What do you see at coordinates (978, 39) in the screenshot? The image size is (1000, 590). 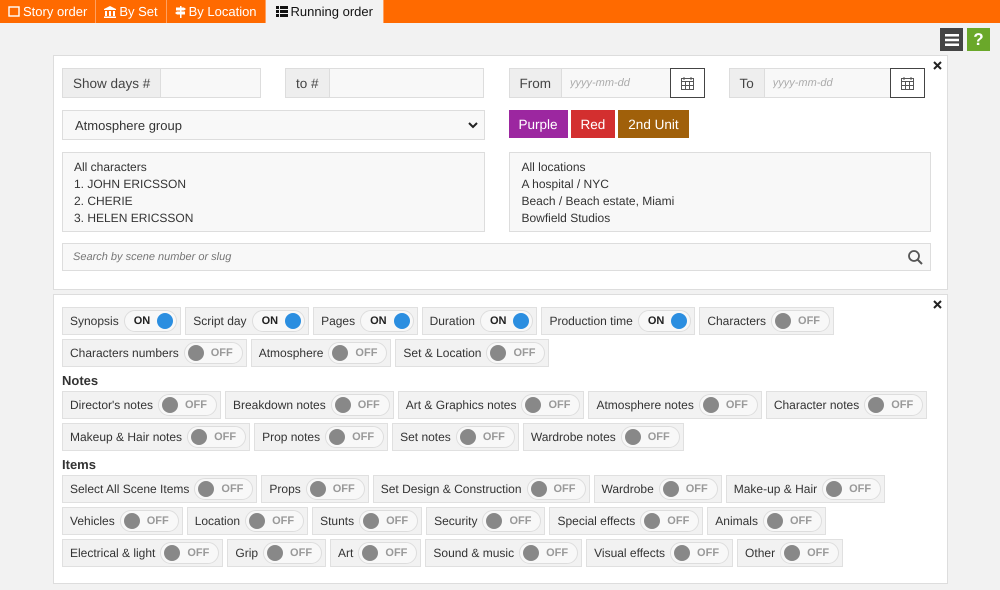 I see `help-button: ?` at bounding box center [978, 39].